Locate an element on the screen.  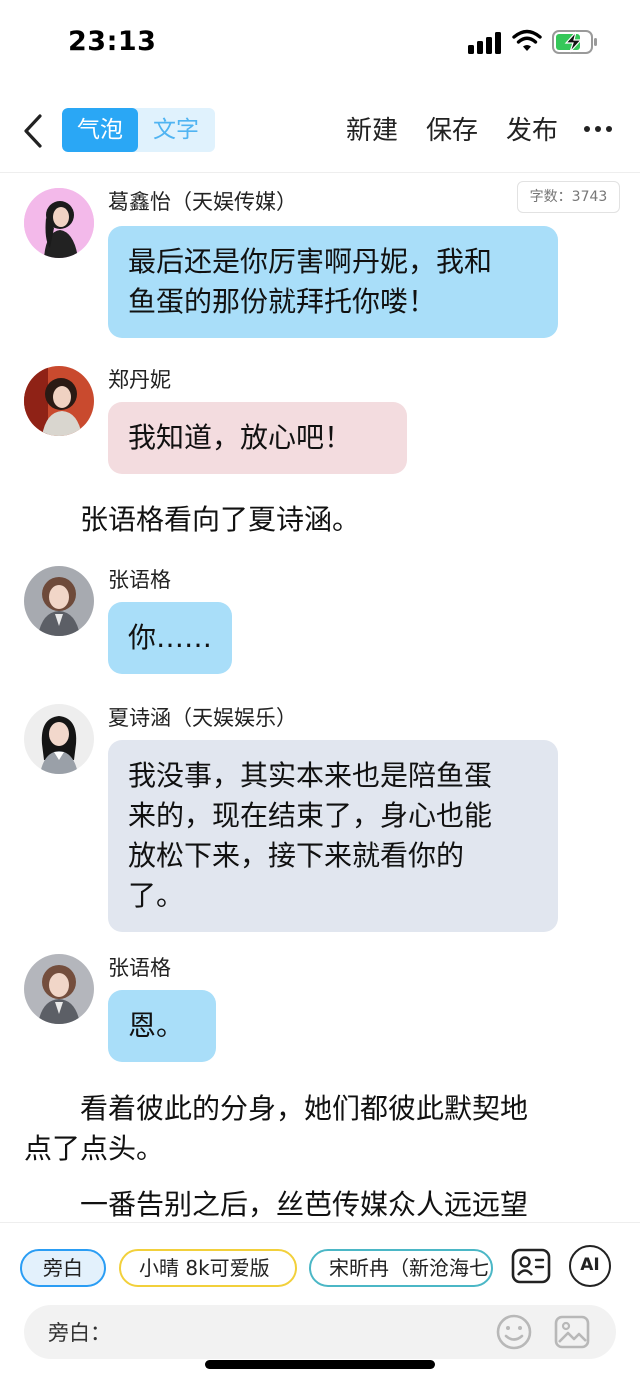
home-indicator is located at coordinates (320, 1364).